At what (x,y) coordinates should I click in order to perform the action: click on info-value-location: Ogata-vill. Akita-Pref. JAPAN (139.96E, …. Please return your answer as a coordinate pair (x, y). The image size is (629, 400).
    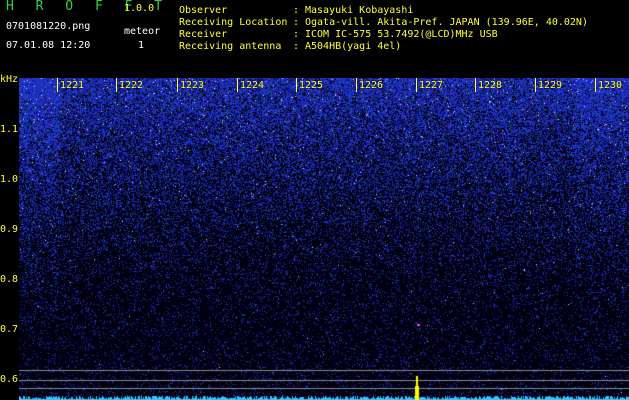
    Looking at the image, I should click on (446, 22).